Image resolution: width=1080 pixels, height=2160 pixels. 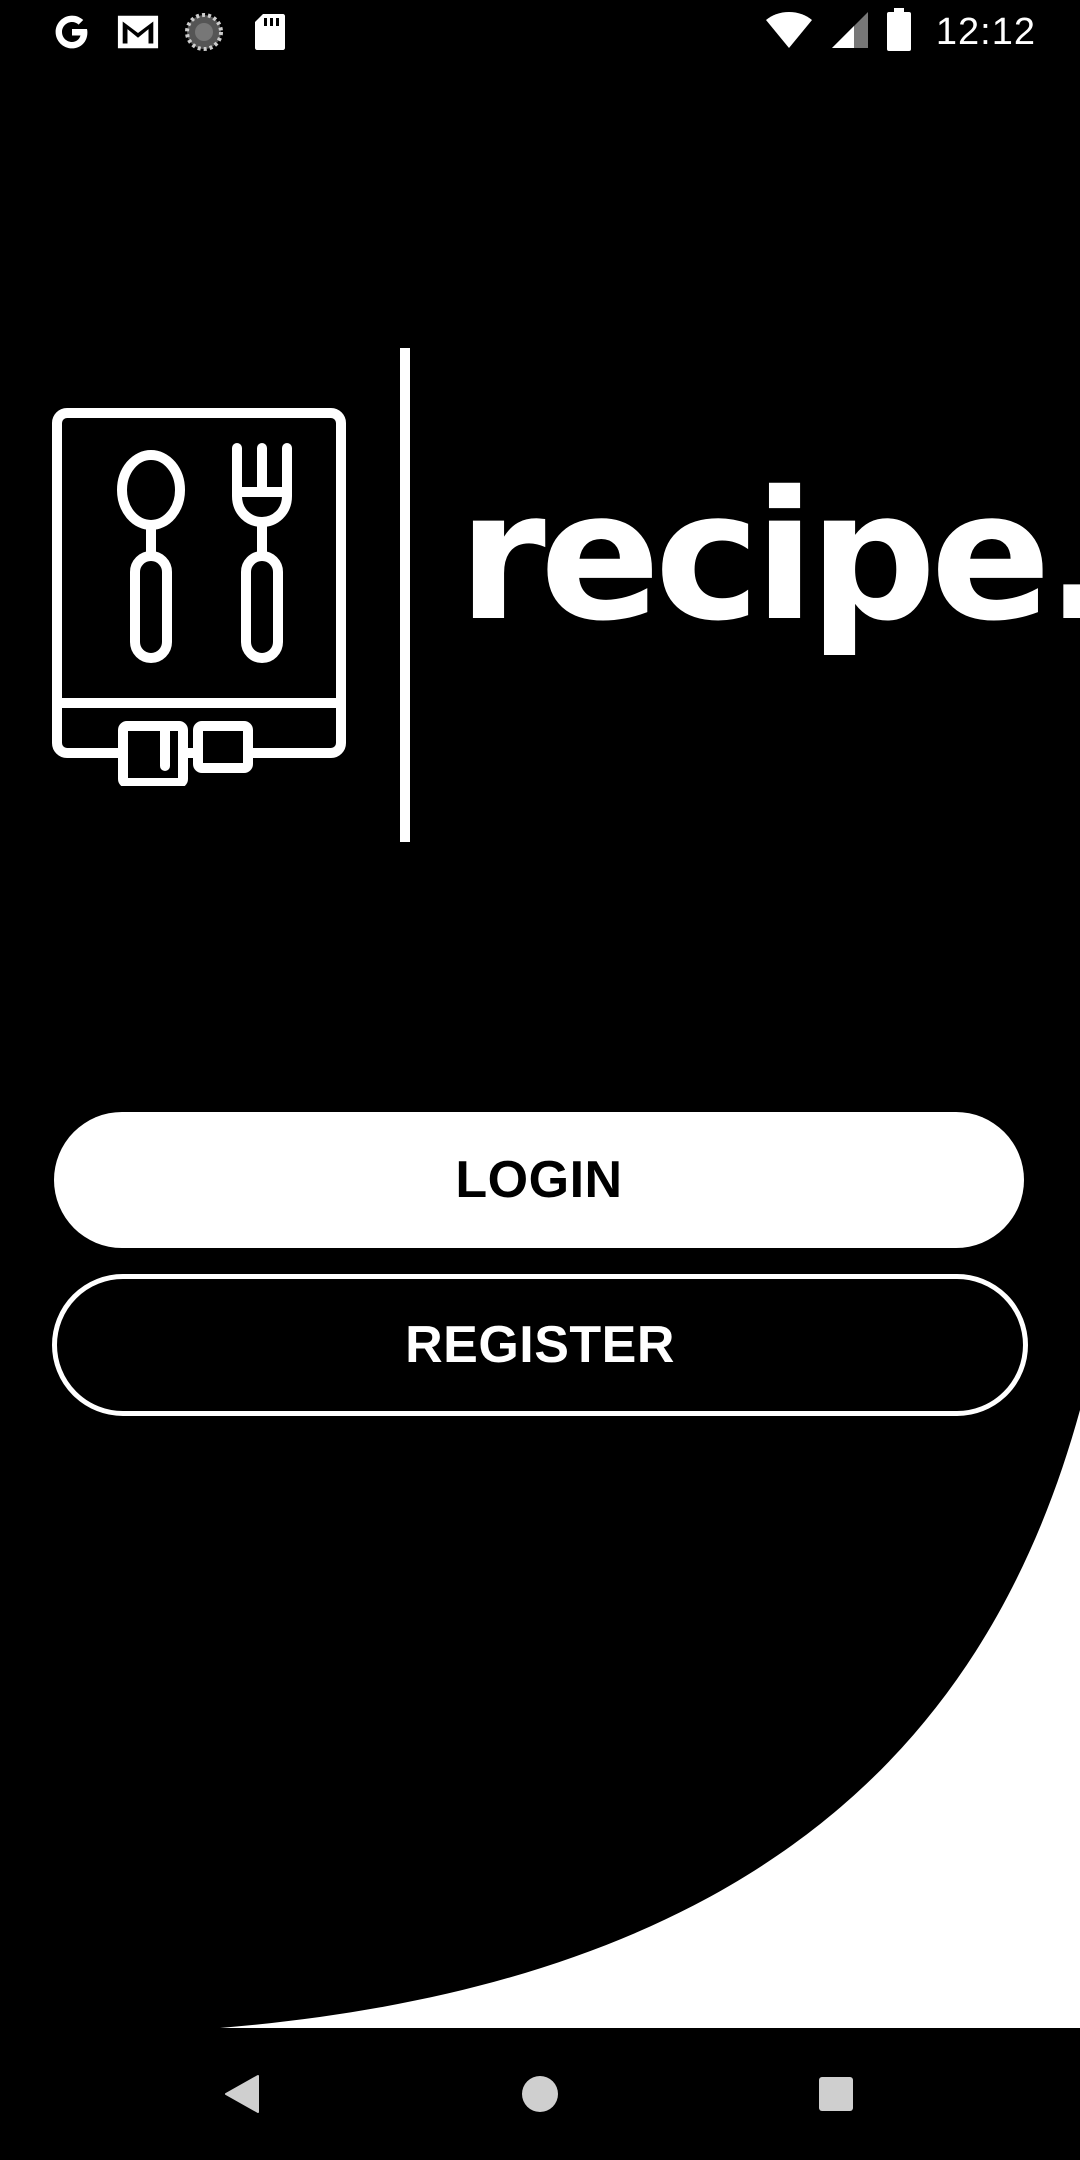 I want to click on recipe-book-icon, so click(x=200, y=598).